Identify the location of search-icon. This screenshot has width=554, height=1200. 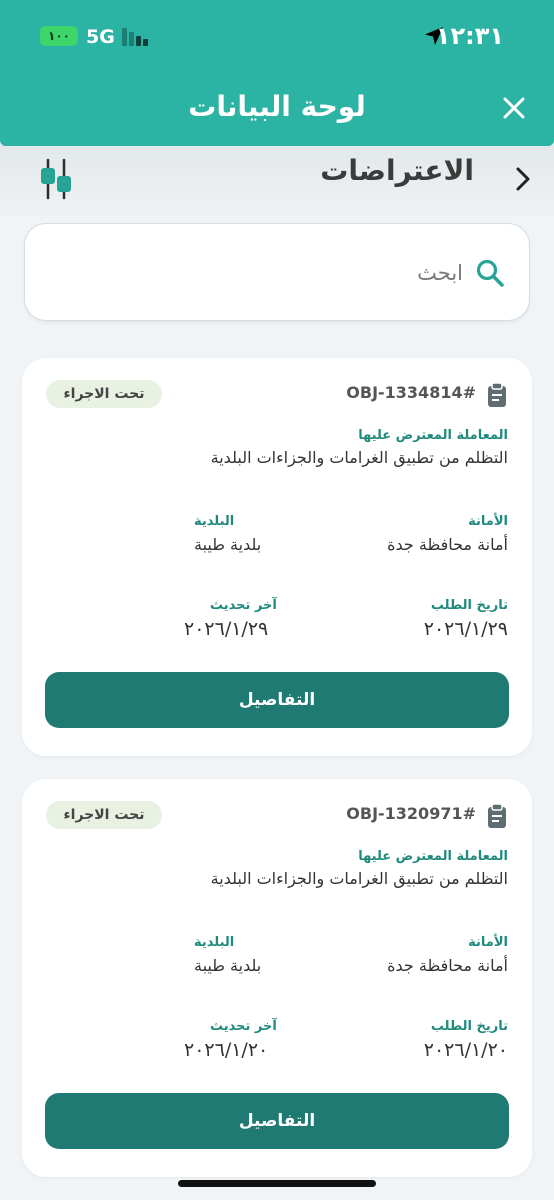
(490, 273).